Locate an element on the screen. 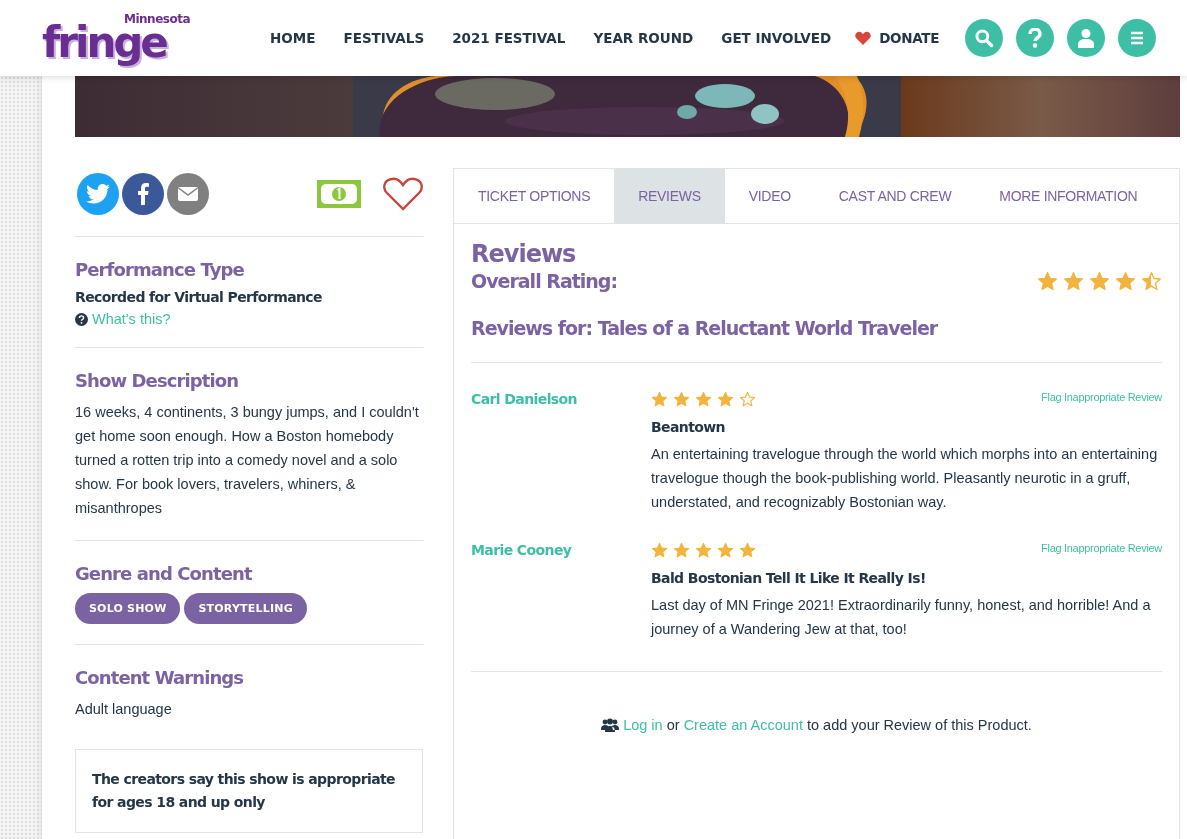 The image size is (1187, 839). money-icon is located at coordinates (339, 194).